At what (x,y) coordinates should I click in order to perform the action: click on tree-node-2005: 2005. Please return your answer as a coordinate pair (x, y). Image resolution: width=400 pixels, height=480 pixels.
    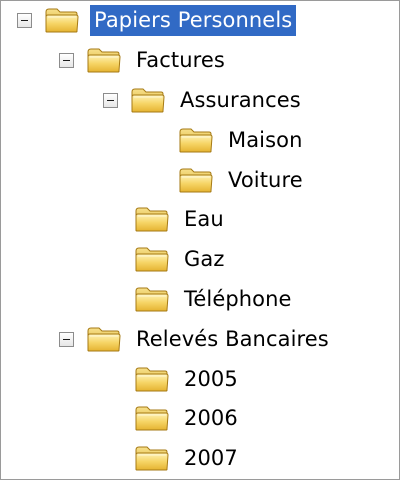
    Looking at the image, I should click on (188, 379).